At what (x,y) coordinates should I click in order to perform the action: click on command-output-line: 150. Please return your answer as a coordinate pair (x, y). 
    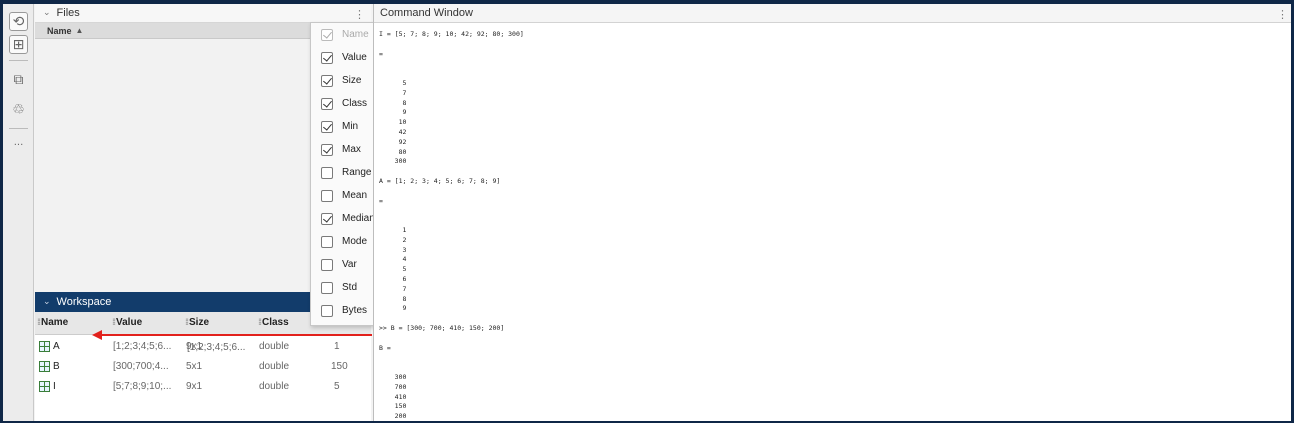
    Looking at the image, I should click on (393, 406).